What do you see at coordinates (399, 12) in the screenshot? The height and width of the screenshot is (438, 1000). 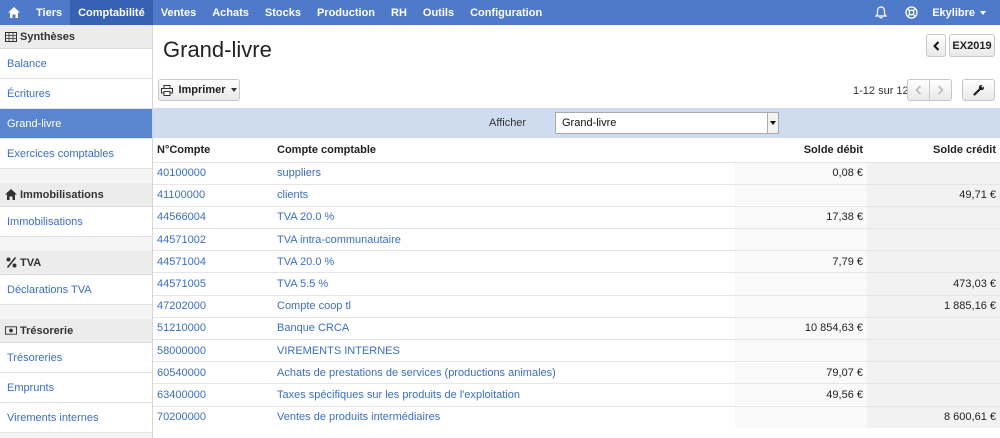 I see `nav-rh: RH` at bounding box center [399, 12].